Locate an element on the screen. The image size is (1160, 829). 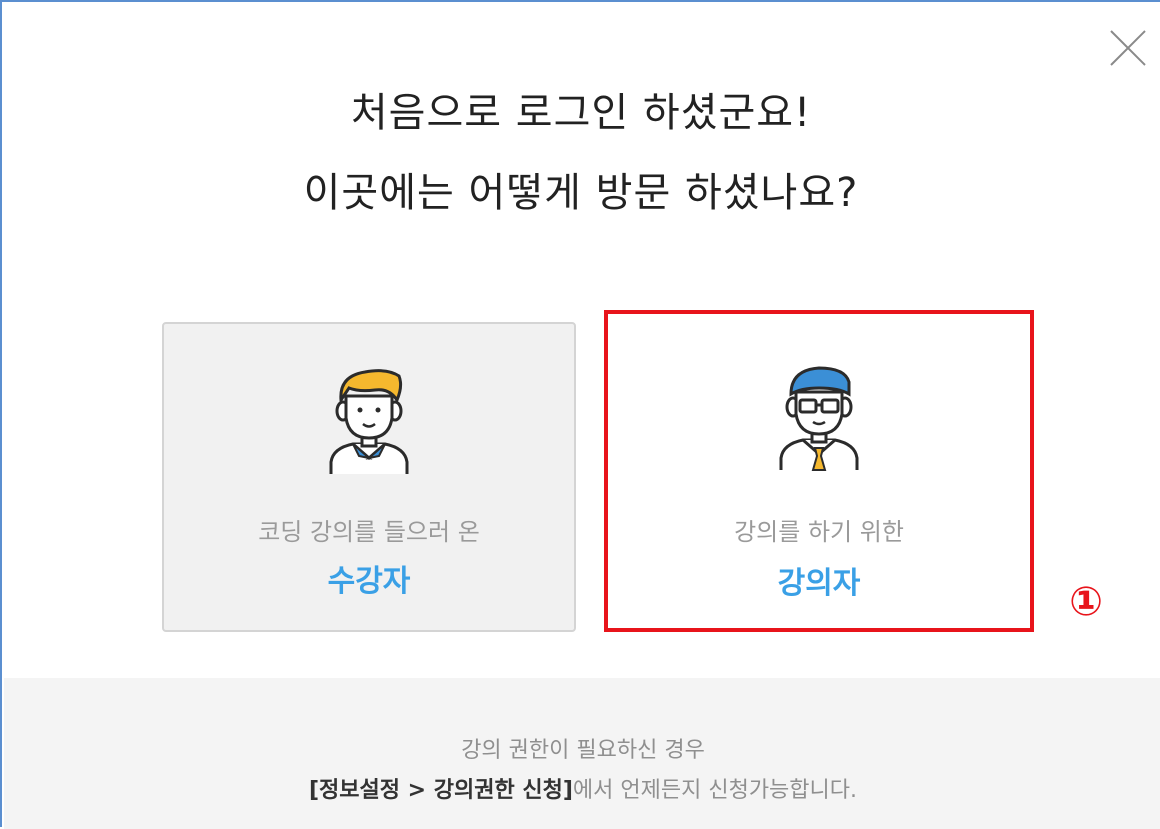
close-icon is located at coordinates (1128, 48).